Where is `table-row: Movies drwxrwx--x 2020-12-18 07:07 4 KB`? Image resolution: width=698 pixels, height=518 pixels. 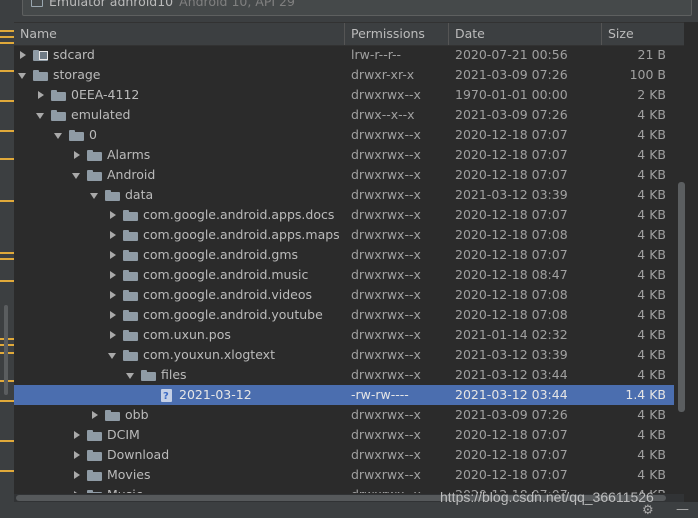
table-row: Movies drwxrwx--x 2020-12-18 07:07 4 KB is located at coordinates (344, 475).